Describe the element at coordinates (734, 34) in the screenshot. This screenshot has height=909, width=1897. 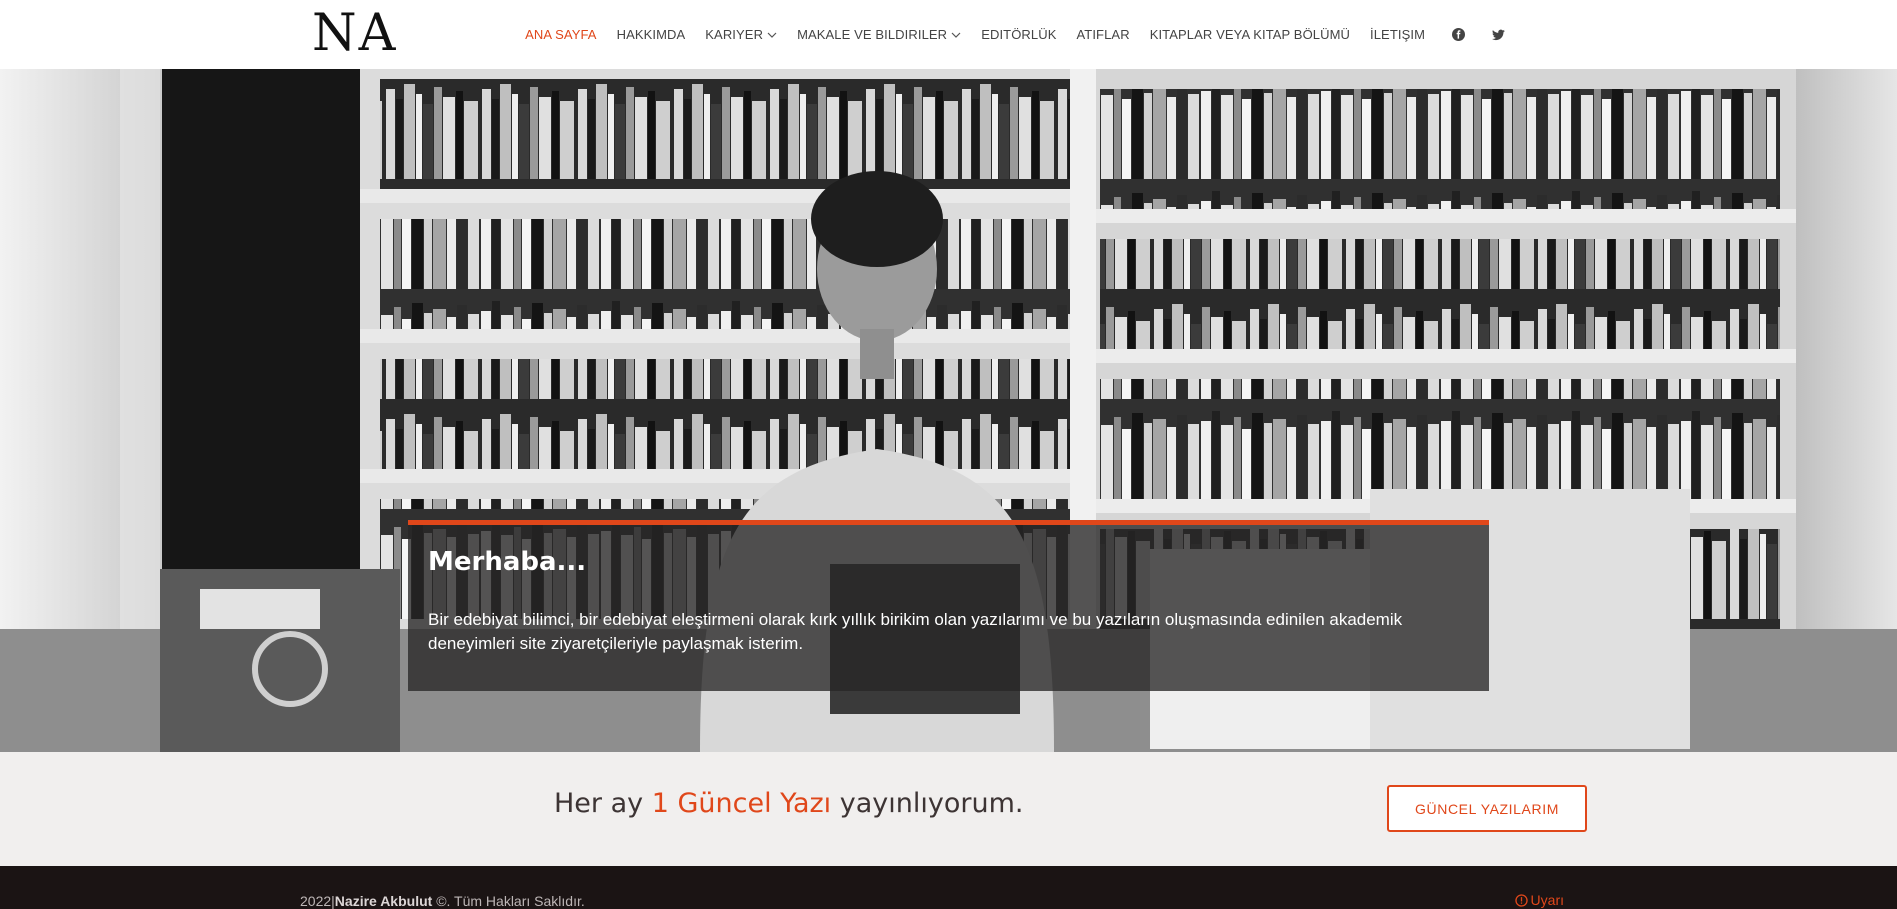
I see `nav-item-label: KARIYER` at that location.